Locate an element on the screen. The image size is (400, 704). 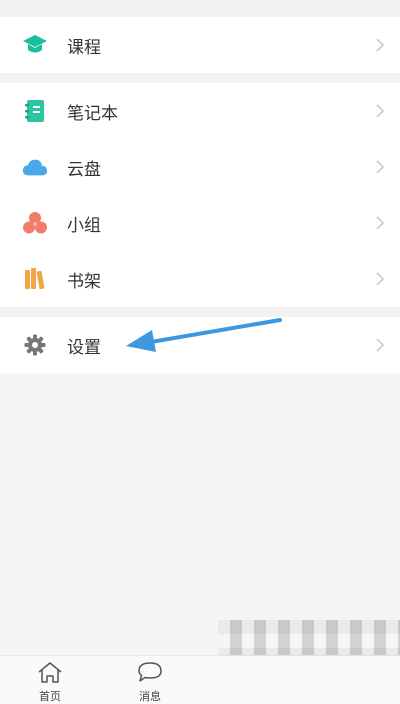
tab-home: 首页 is located at coordinates (50, 680).